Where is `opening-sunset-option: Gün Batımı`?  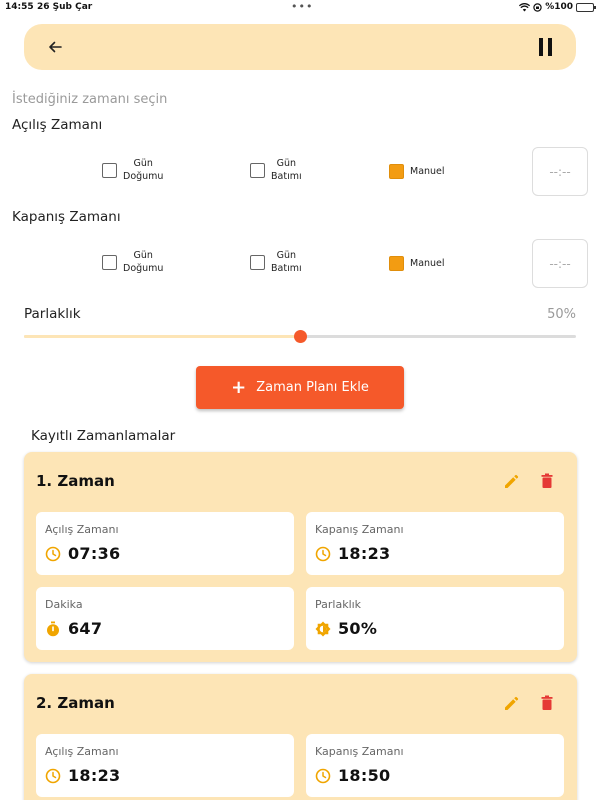
opening-sunset-option: Gün Batımı is located at coordinates (276, 170).